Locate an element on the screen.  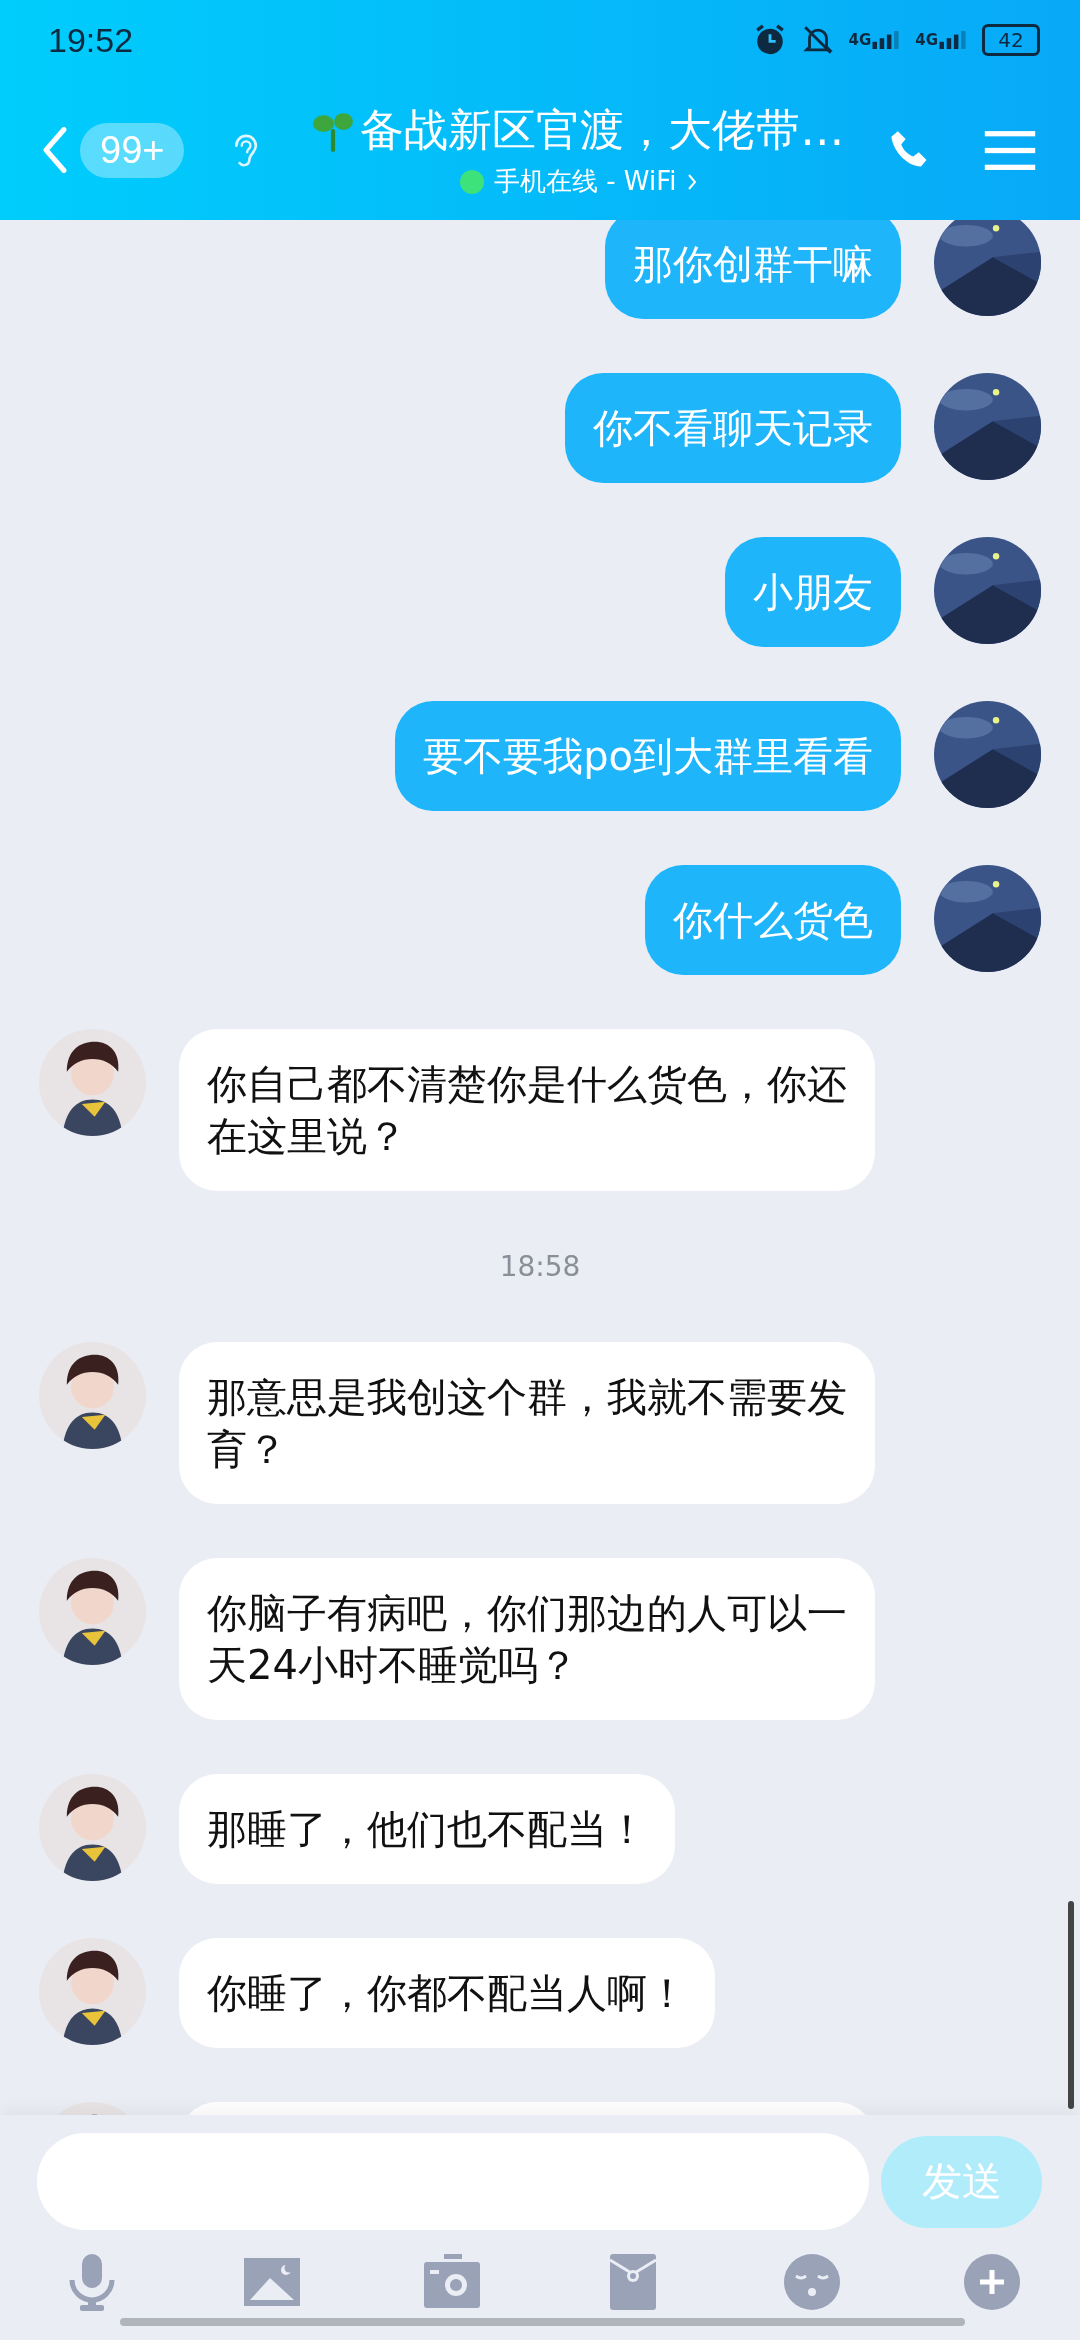
message-bubble: 那睡了，他们也不配当！ is located at coordinates (427, 1829).